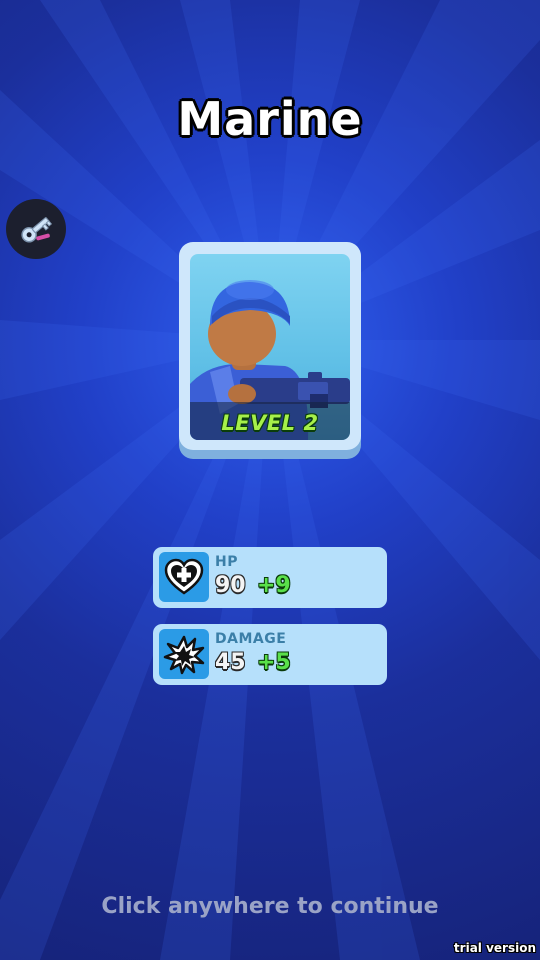 This screenshot has width=540, height=960. What do you see at coordinates (226, 562) in the screenshot?
I see `stat-hp-label: HP` at bounding box center [226, 562].